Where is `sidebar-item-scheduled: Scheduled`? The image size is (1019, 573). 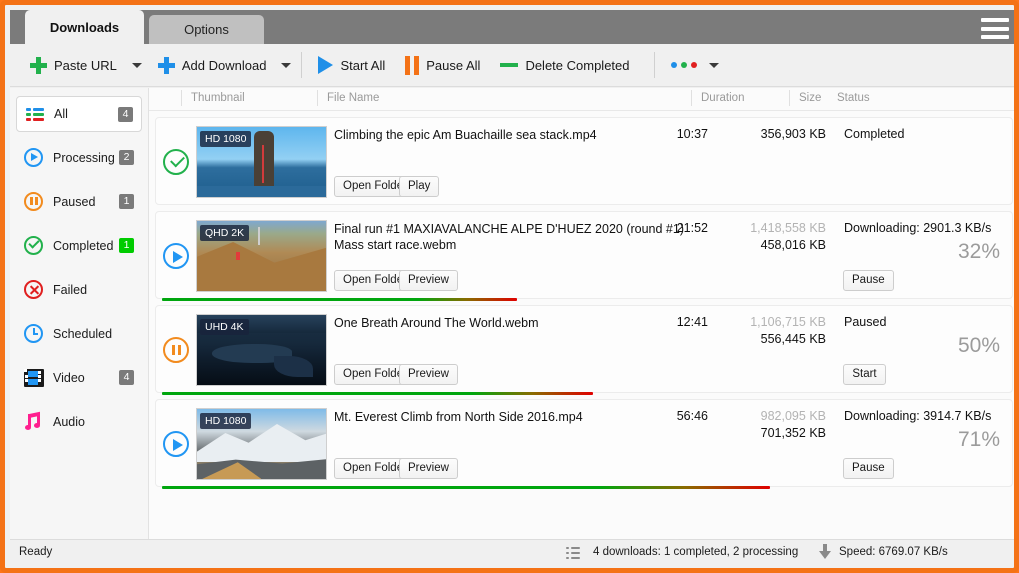
sidebar-item-scheduled: Scheduled is located at coordinates (79, 334).